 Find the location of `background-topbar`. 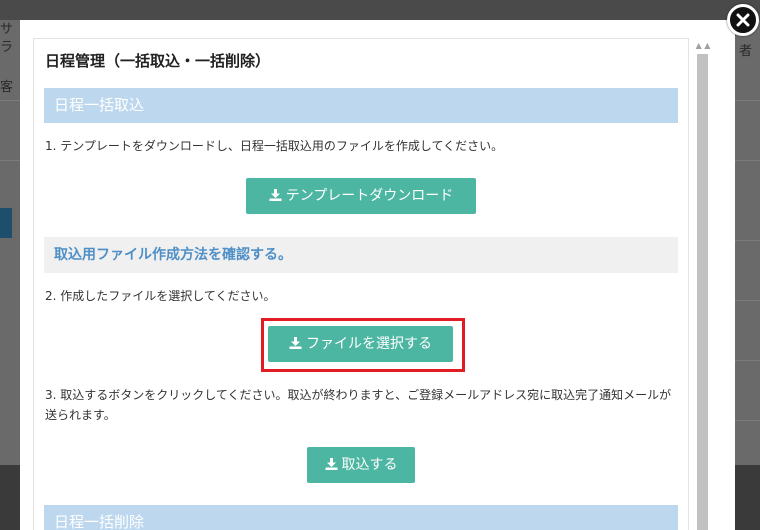

background-topbar is located at coordinates (380, 10).